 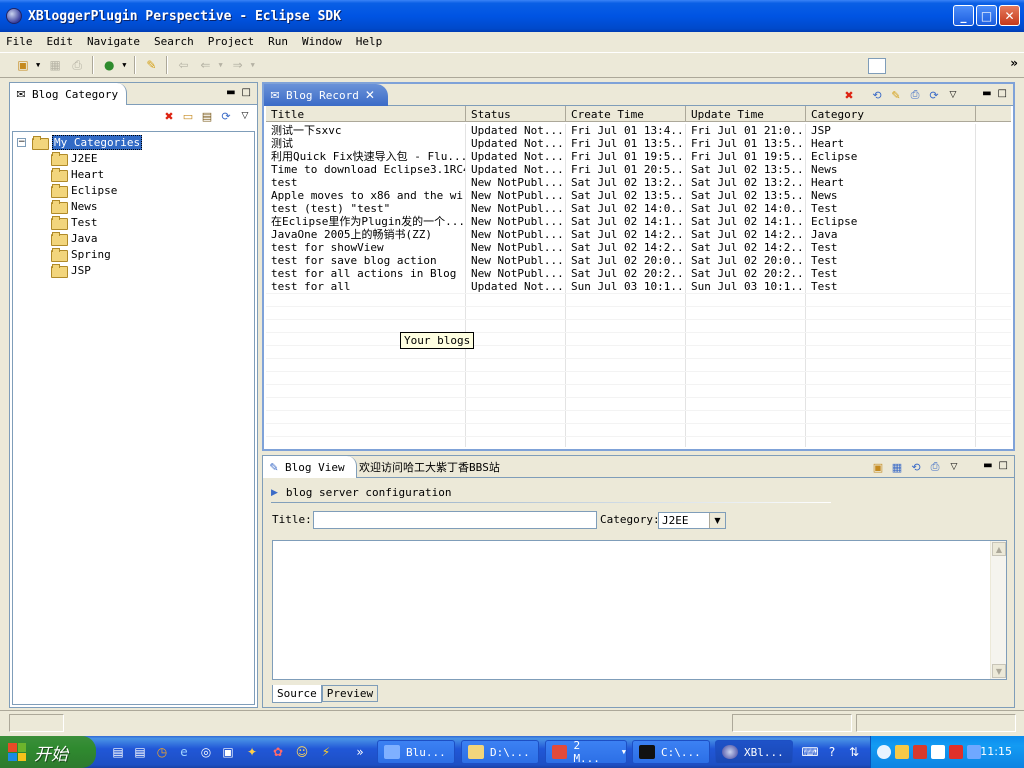 I want to click on tree-item-test: Test, so click(x=74, y=222).